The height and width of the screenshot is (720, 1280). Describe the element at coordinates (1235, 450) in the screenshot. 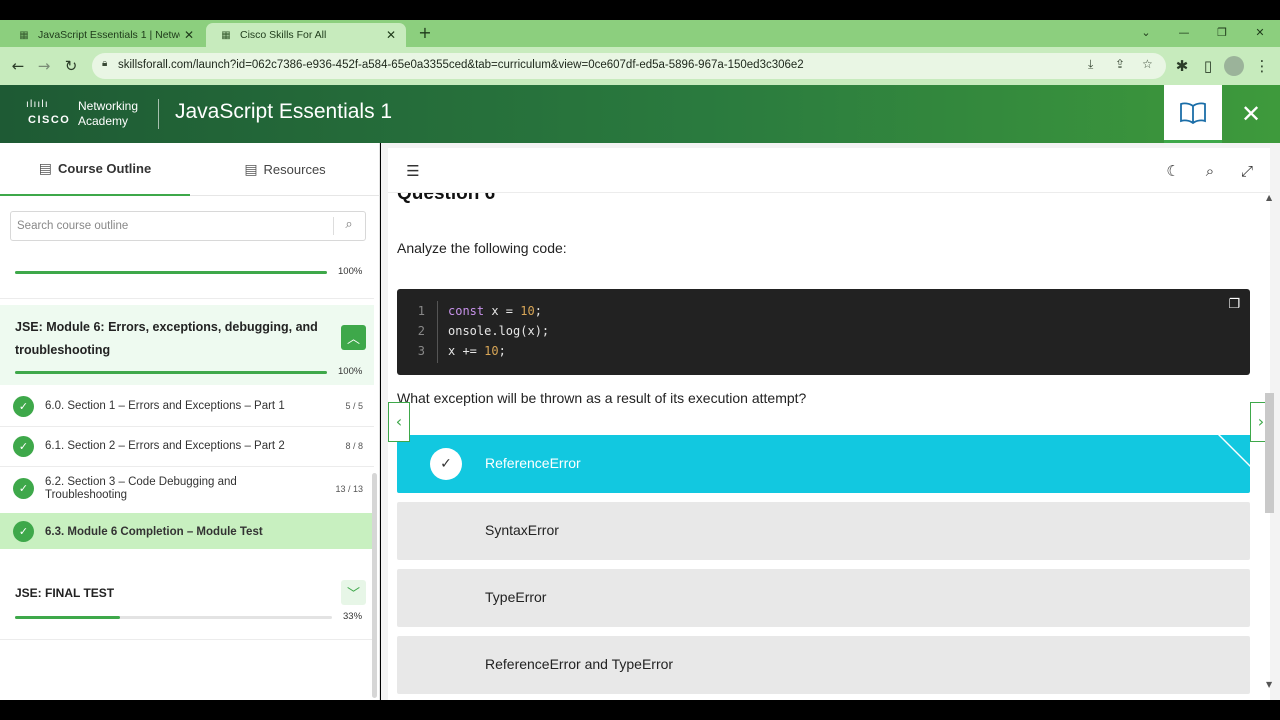

I see `corner-fold-inner` at that location.